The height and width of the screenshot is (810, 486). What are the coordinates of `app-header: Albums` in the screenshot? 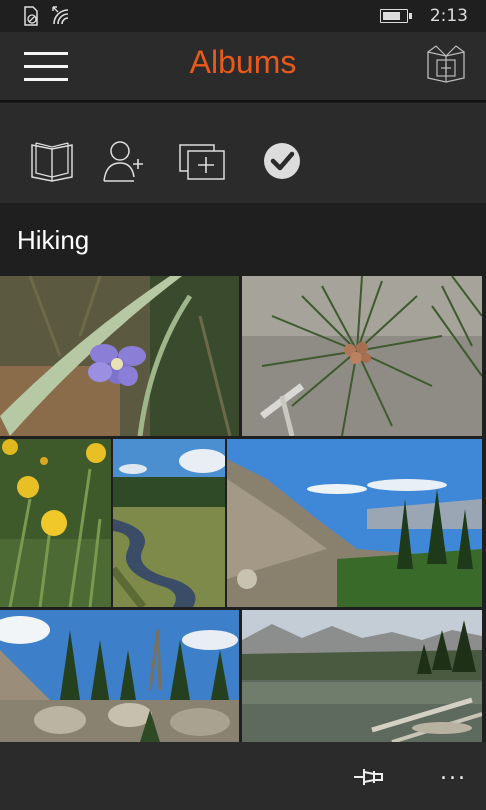 It's located at (243, 67).